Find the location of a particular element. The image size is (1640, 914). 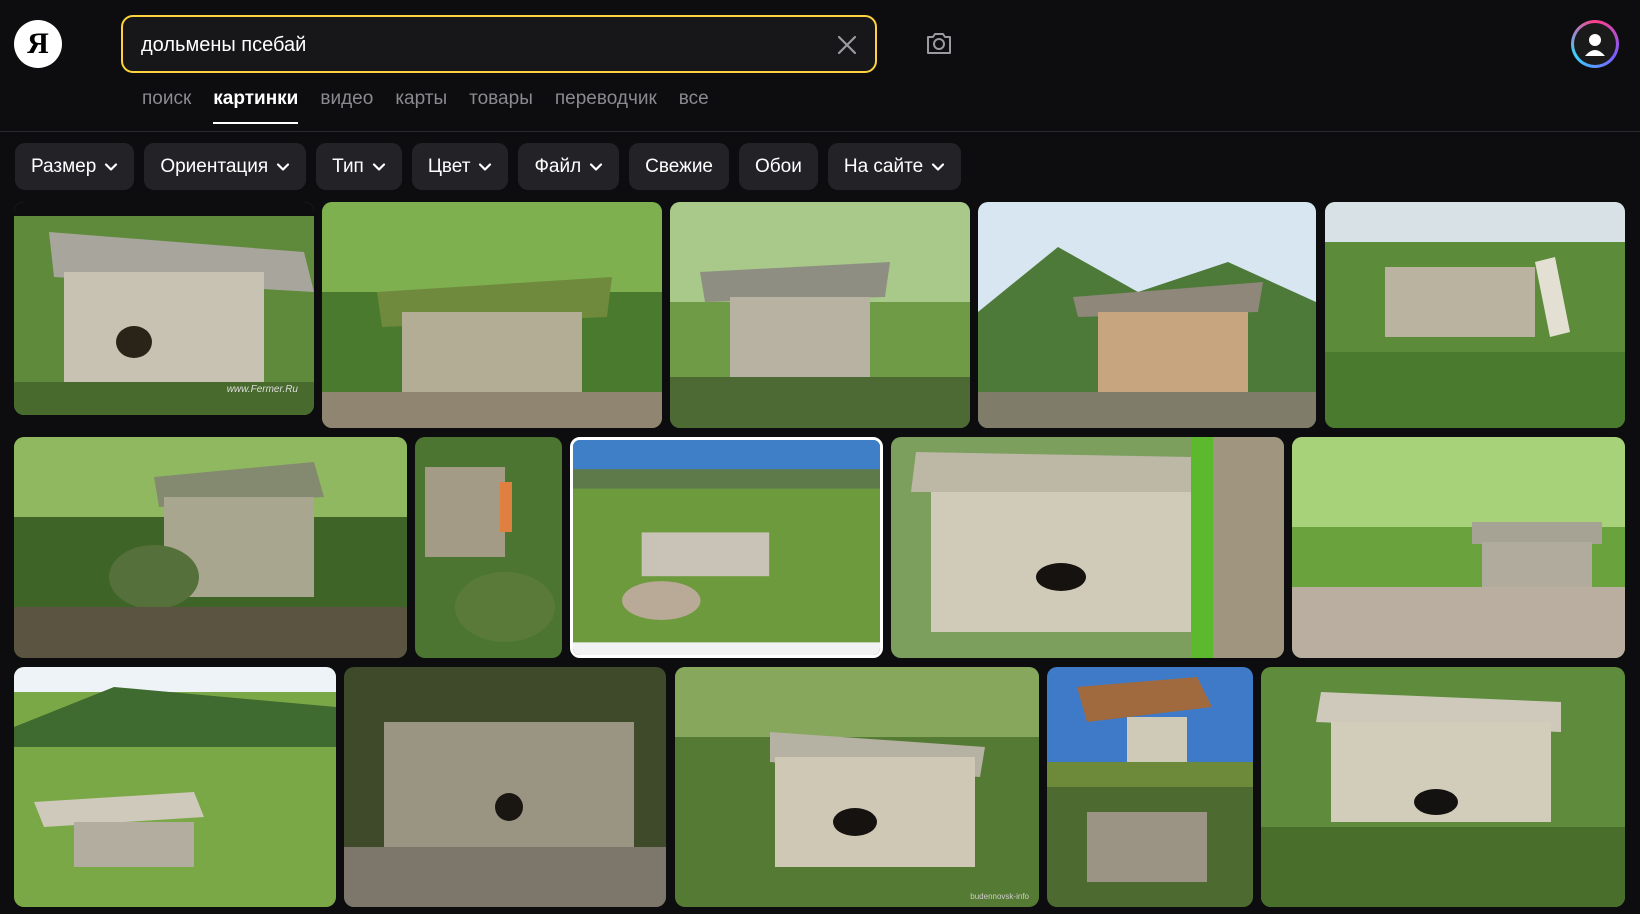

filter-file: Файл is located at coordinates (569, 166).